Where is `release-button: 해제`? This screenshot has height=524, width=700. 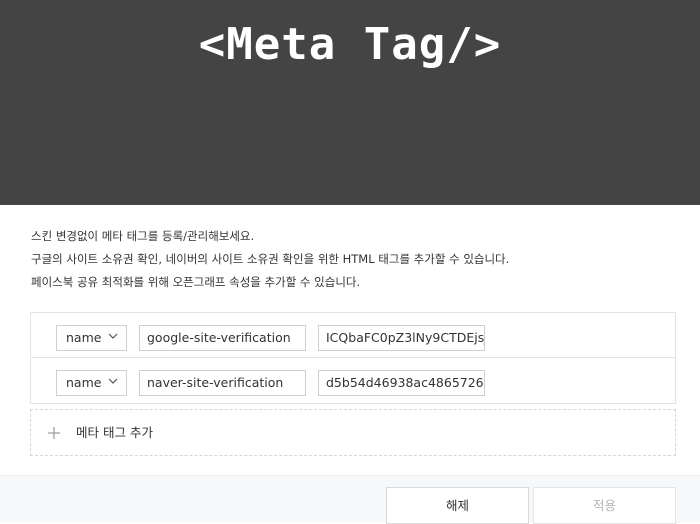 release-button: 해제 is located at coordinates (457, 505).